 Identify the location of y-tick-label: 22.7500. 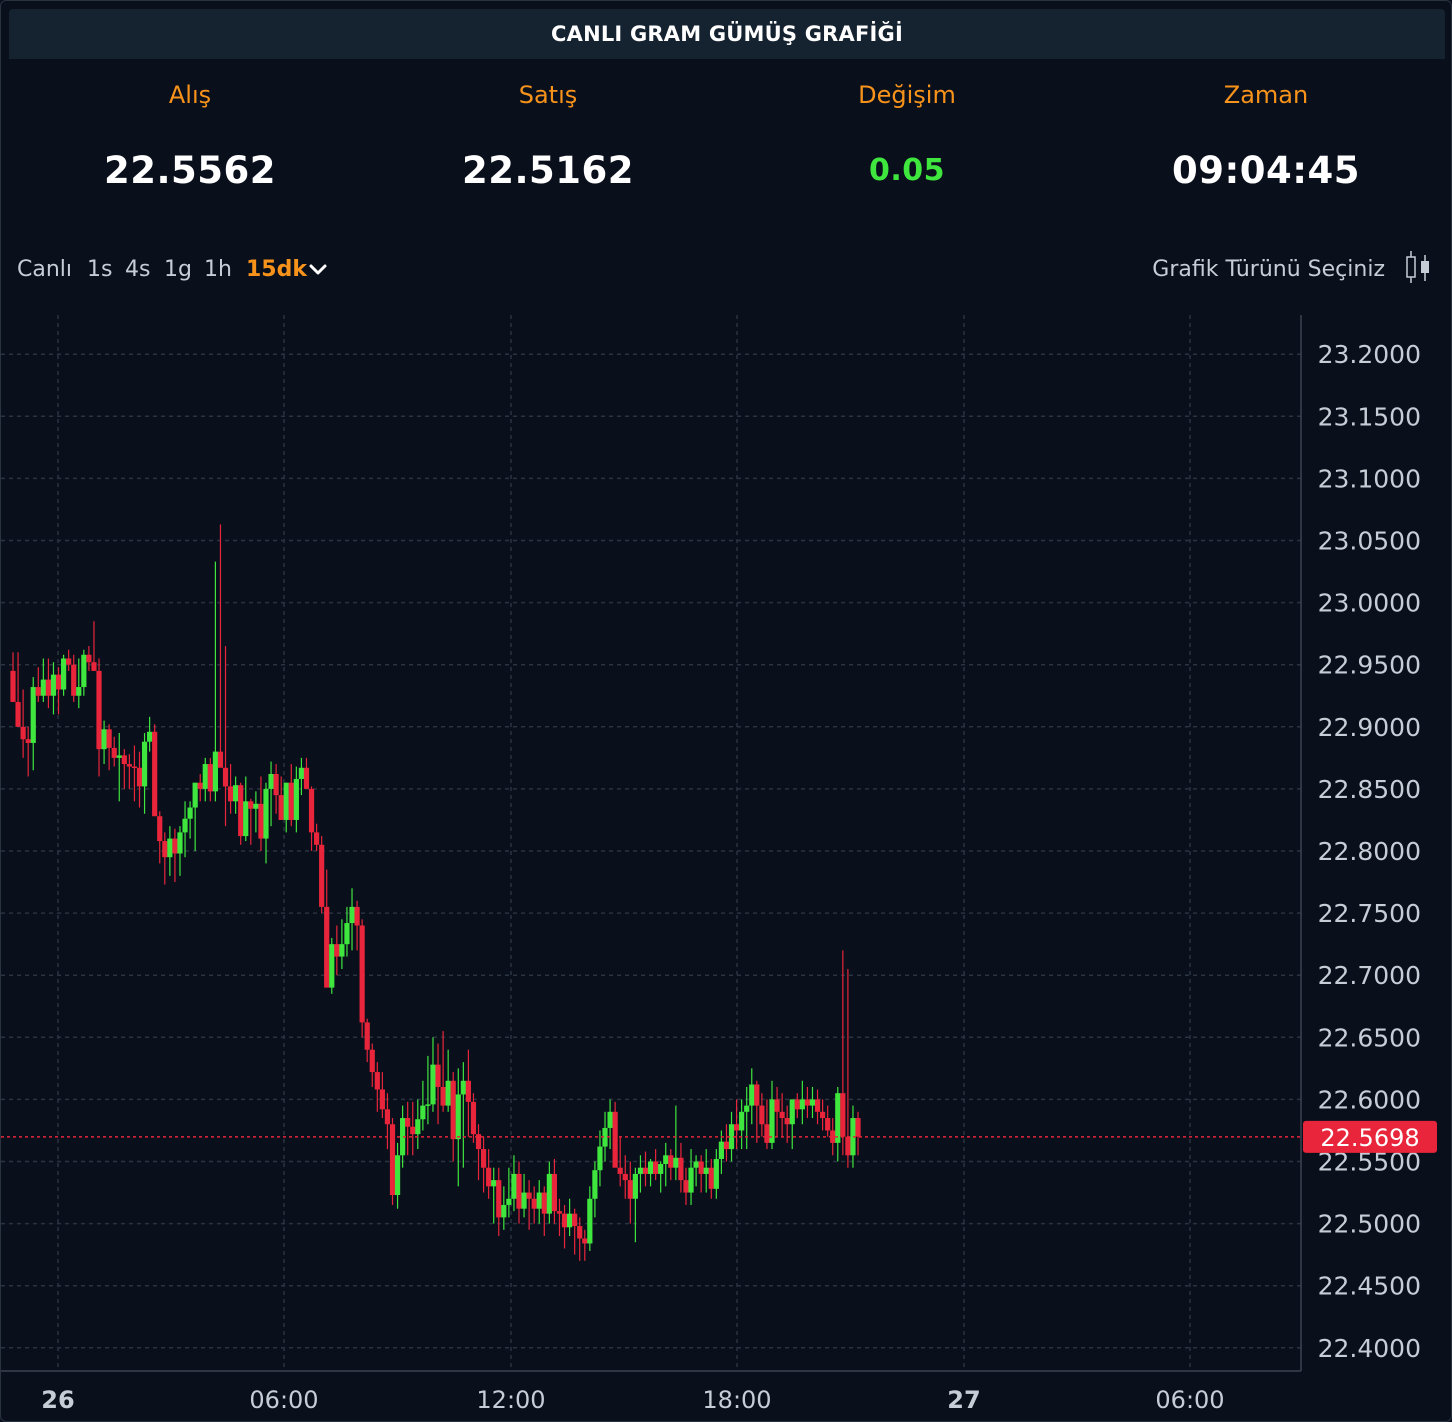
(1369, 913).